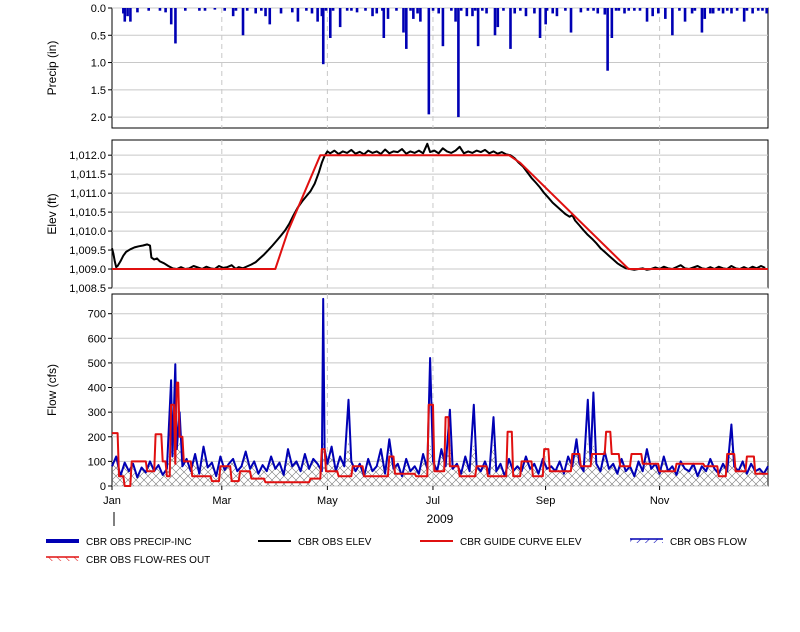 This screenshot has width=800, height=632. What do you see at coordinates (521, 542) in the screenshot?
I see `legend-label: CBR GUIDE CURVE ELEV` at bounding box center [521, 542].